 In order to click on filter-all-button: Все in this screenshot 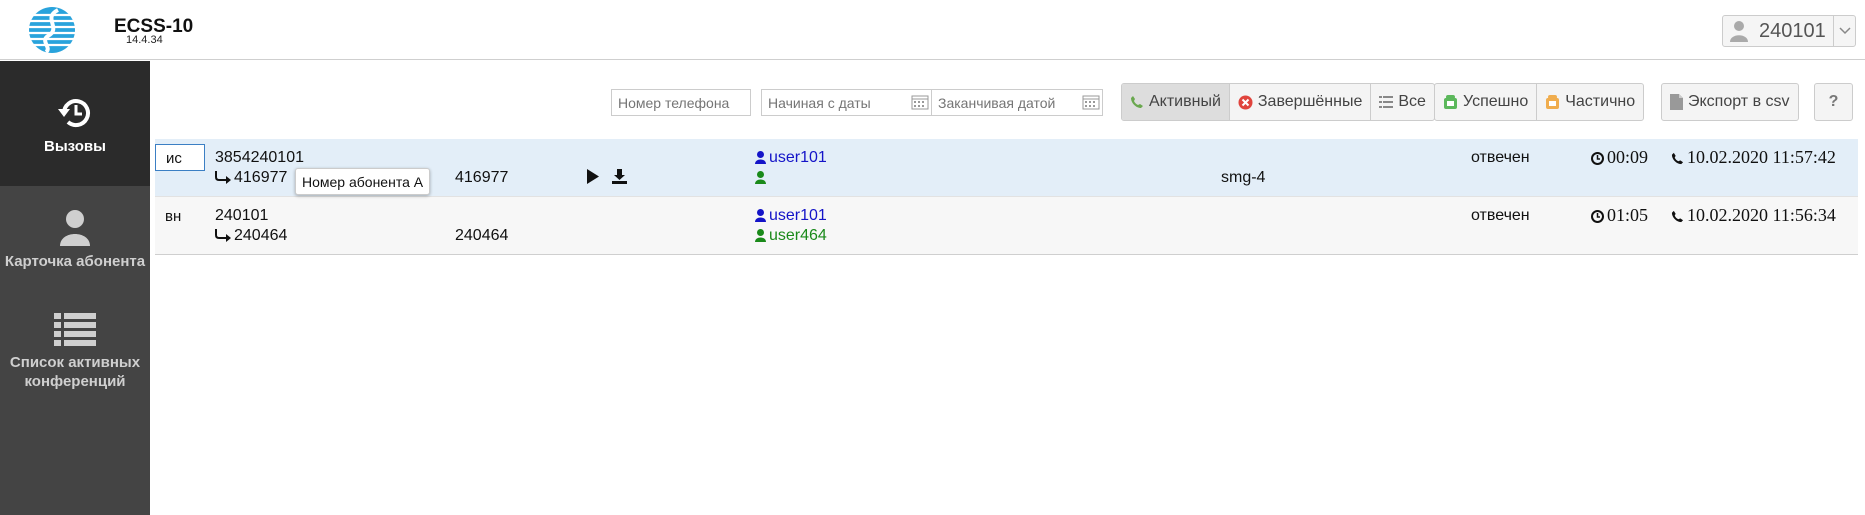, I will do `click(1402, 102)`.